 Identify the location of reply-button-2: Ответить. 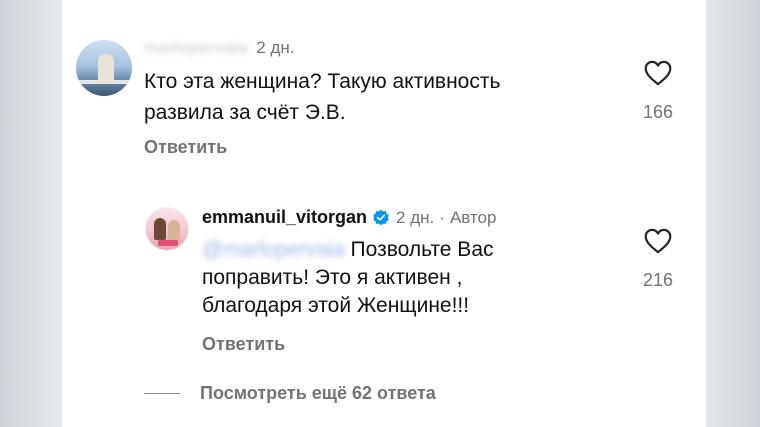
(243, 344).